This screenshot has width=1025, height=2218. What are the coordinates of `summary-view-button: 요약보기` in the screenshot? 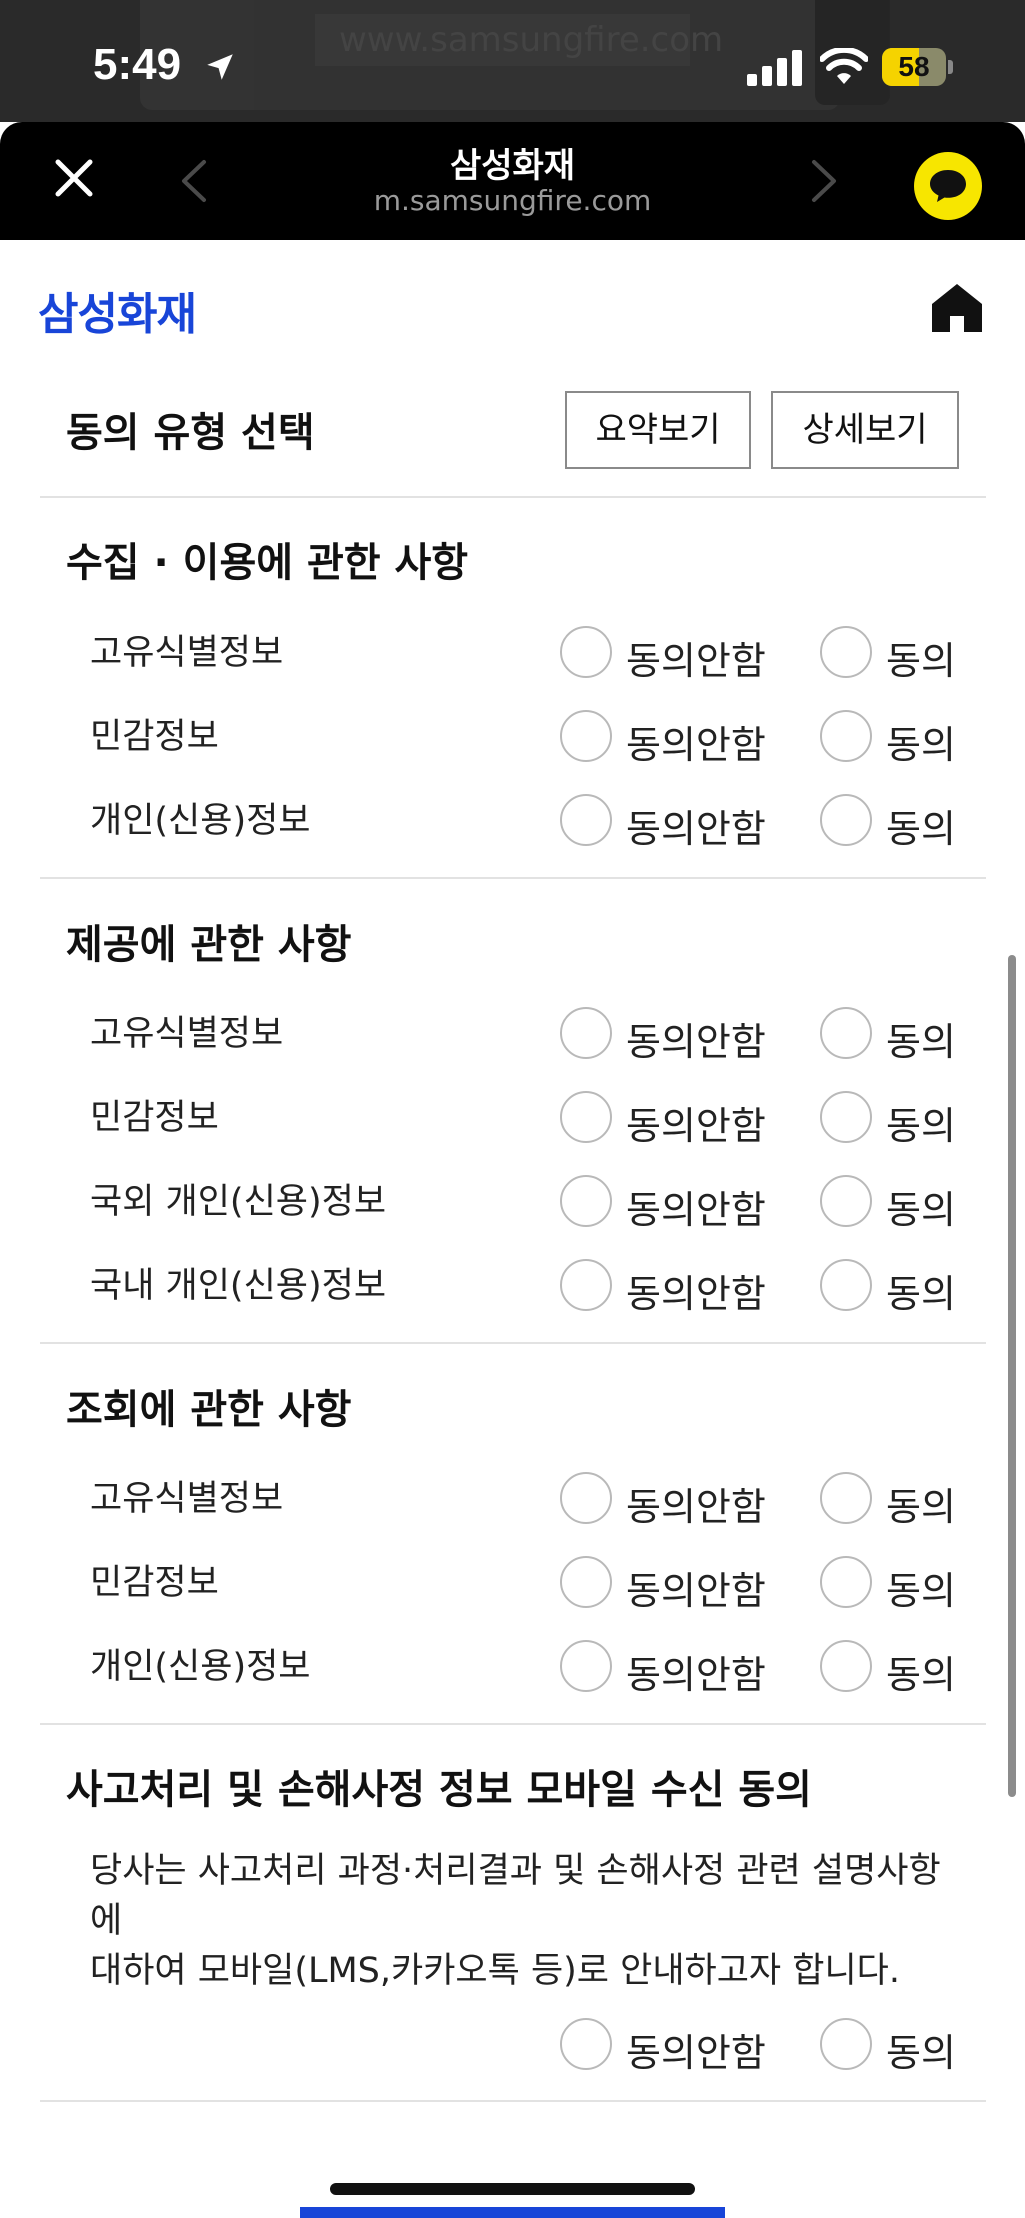 It's located at (658, 430).